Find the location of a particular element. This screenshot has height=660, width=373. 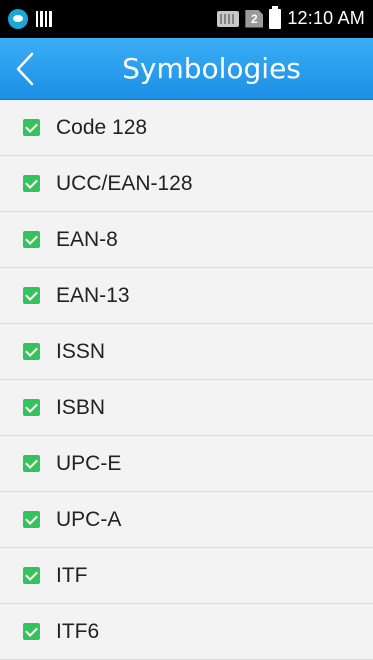

list-item: ISBN is located at coordinates (186, 408).